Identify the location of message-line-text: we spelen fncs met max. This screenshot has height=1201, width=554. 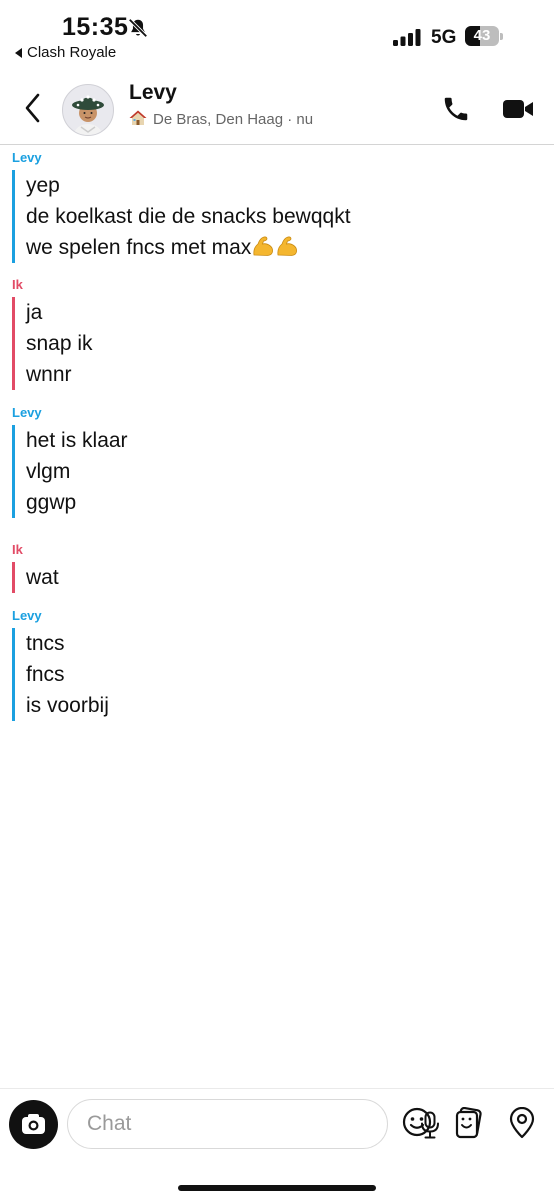
(139, 247).